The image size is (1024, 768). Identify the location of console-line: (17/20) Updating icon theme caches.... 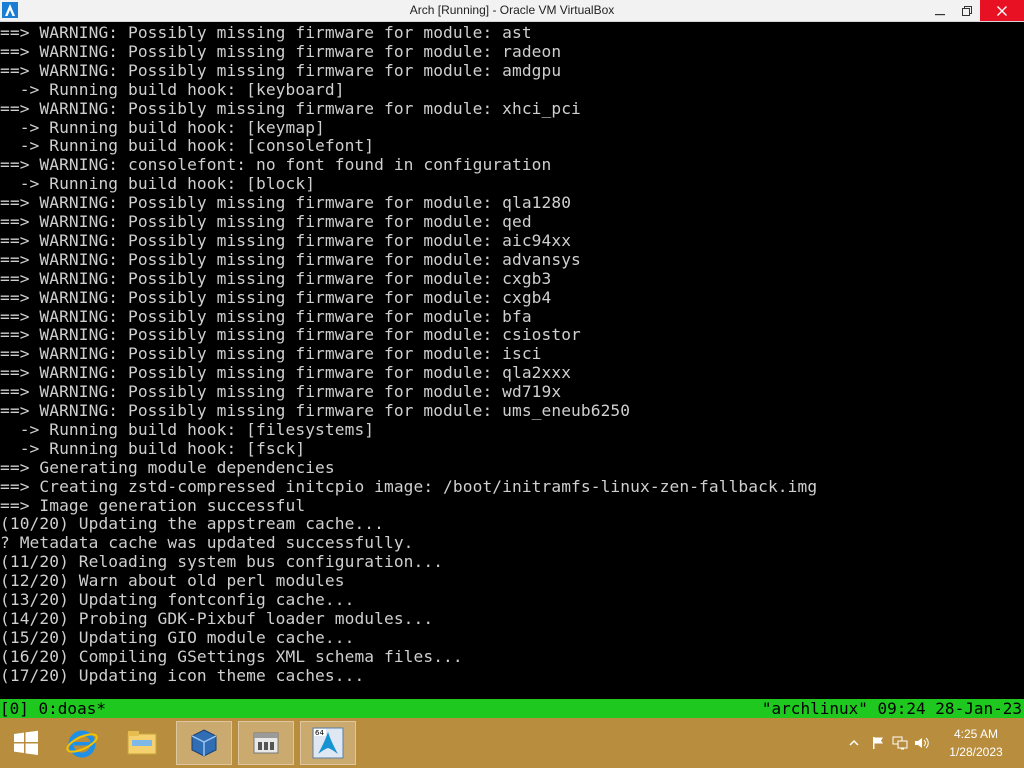
(182, 675).